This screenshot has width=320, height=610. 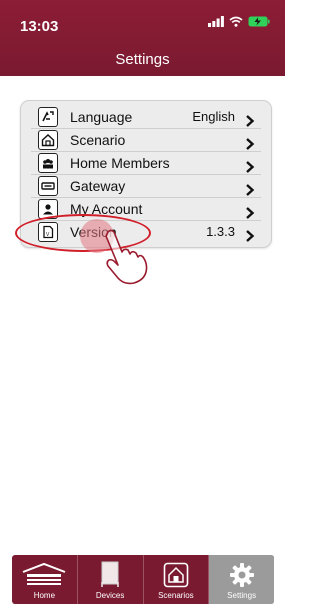 I want to click on header-bar: 13:03 Settings, so click(x=142, y=38).